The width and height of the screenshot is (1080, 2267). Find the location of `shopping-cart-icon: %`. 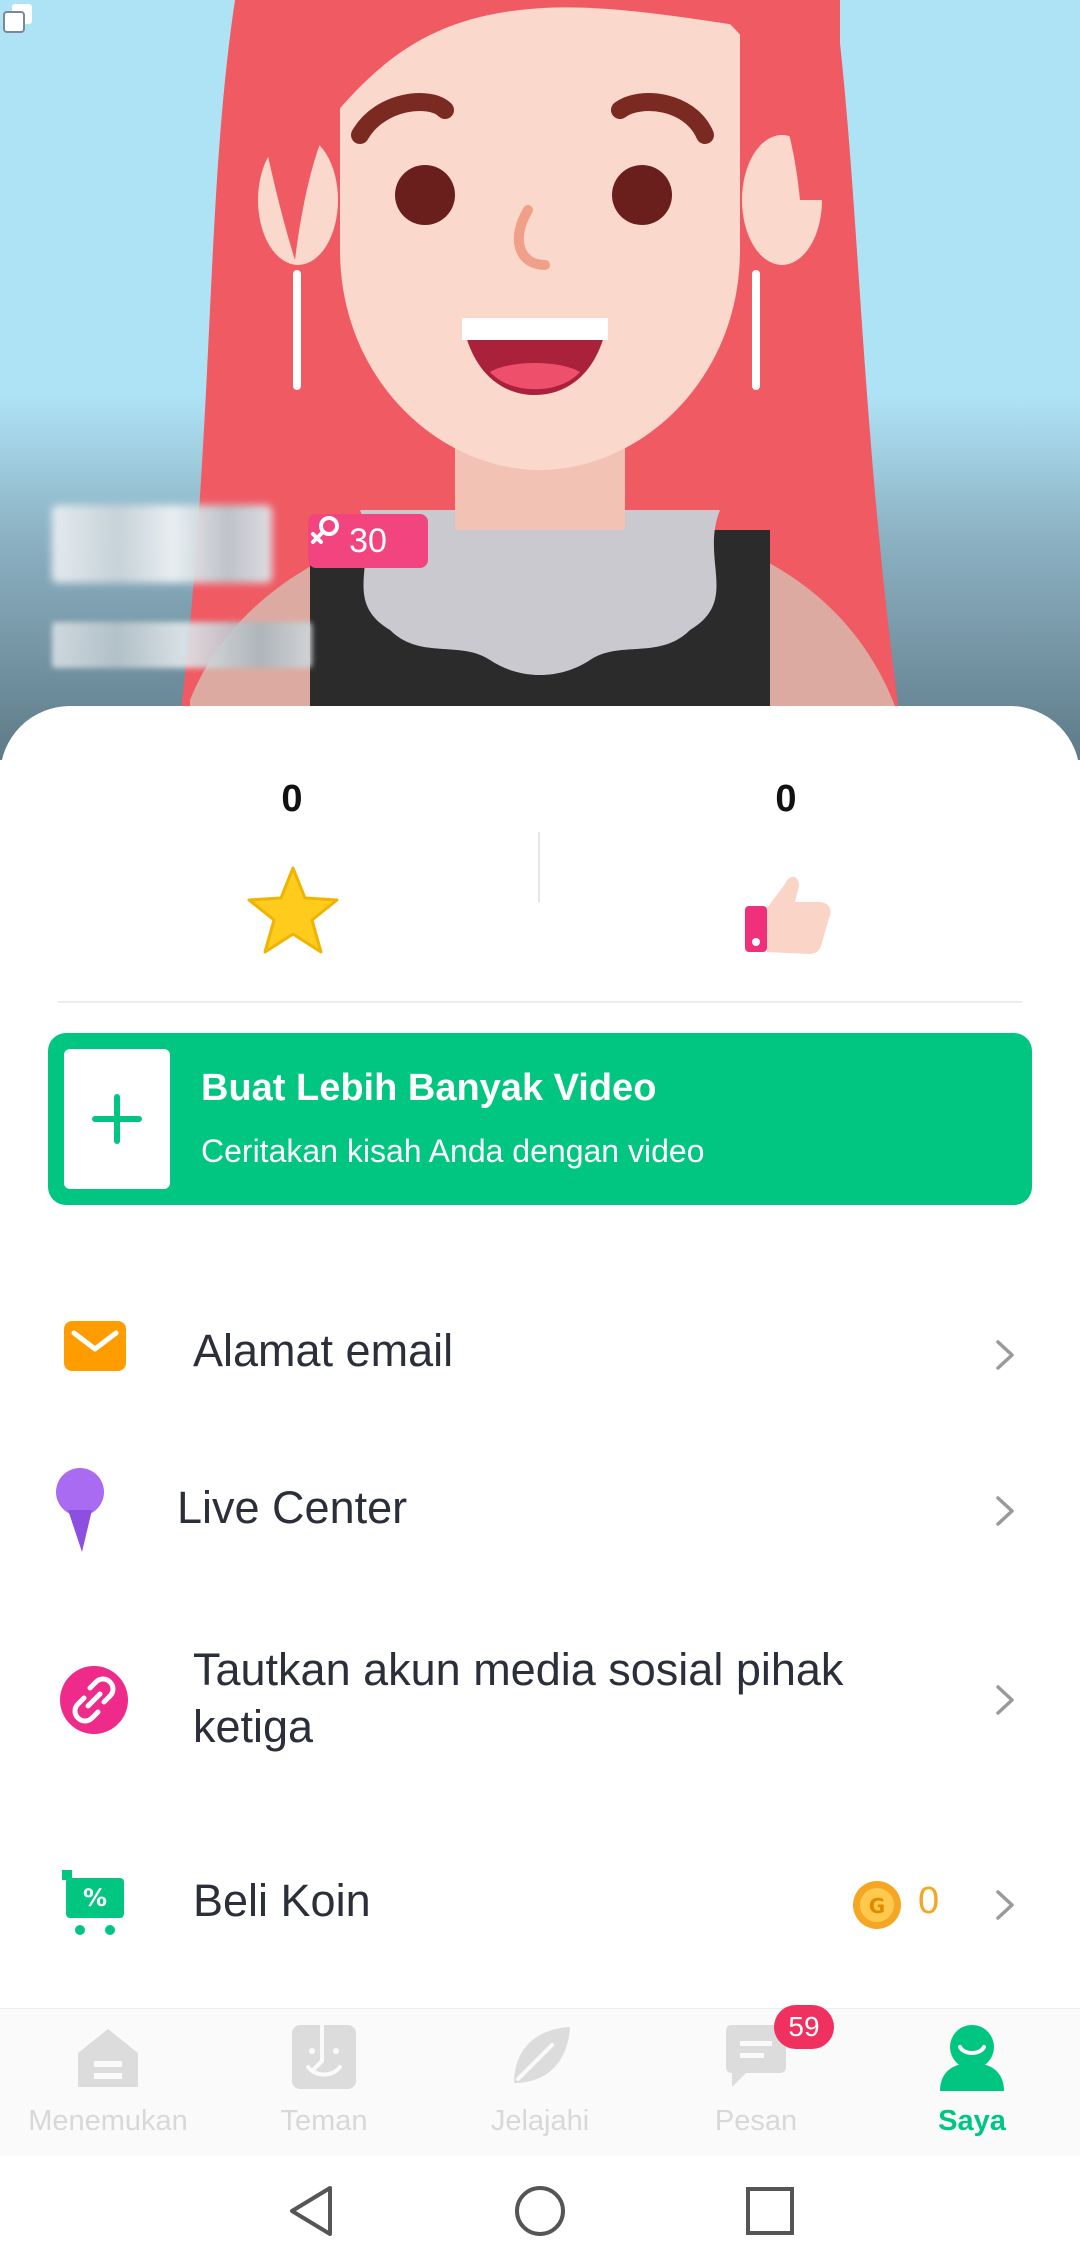

shopping-cart-icon: % is located at coordinates (93, 1902).